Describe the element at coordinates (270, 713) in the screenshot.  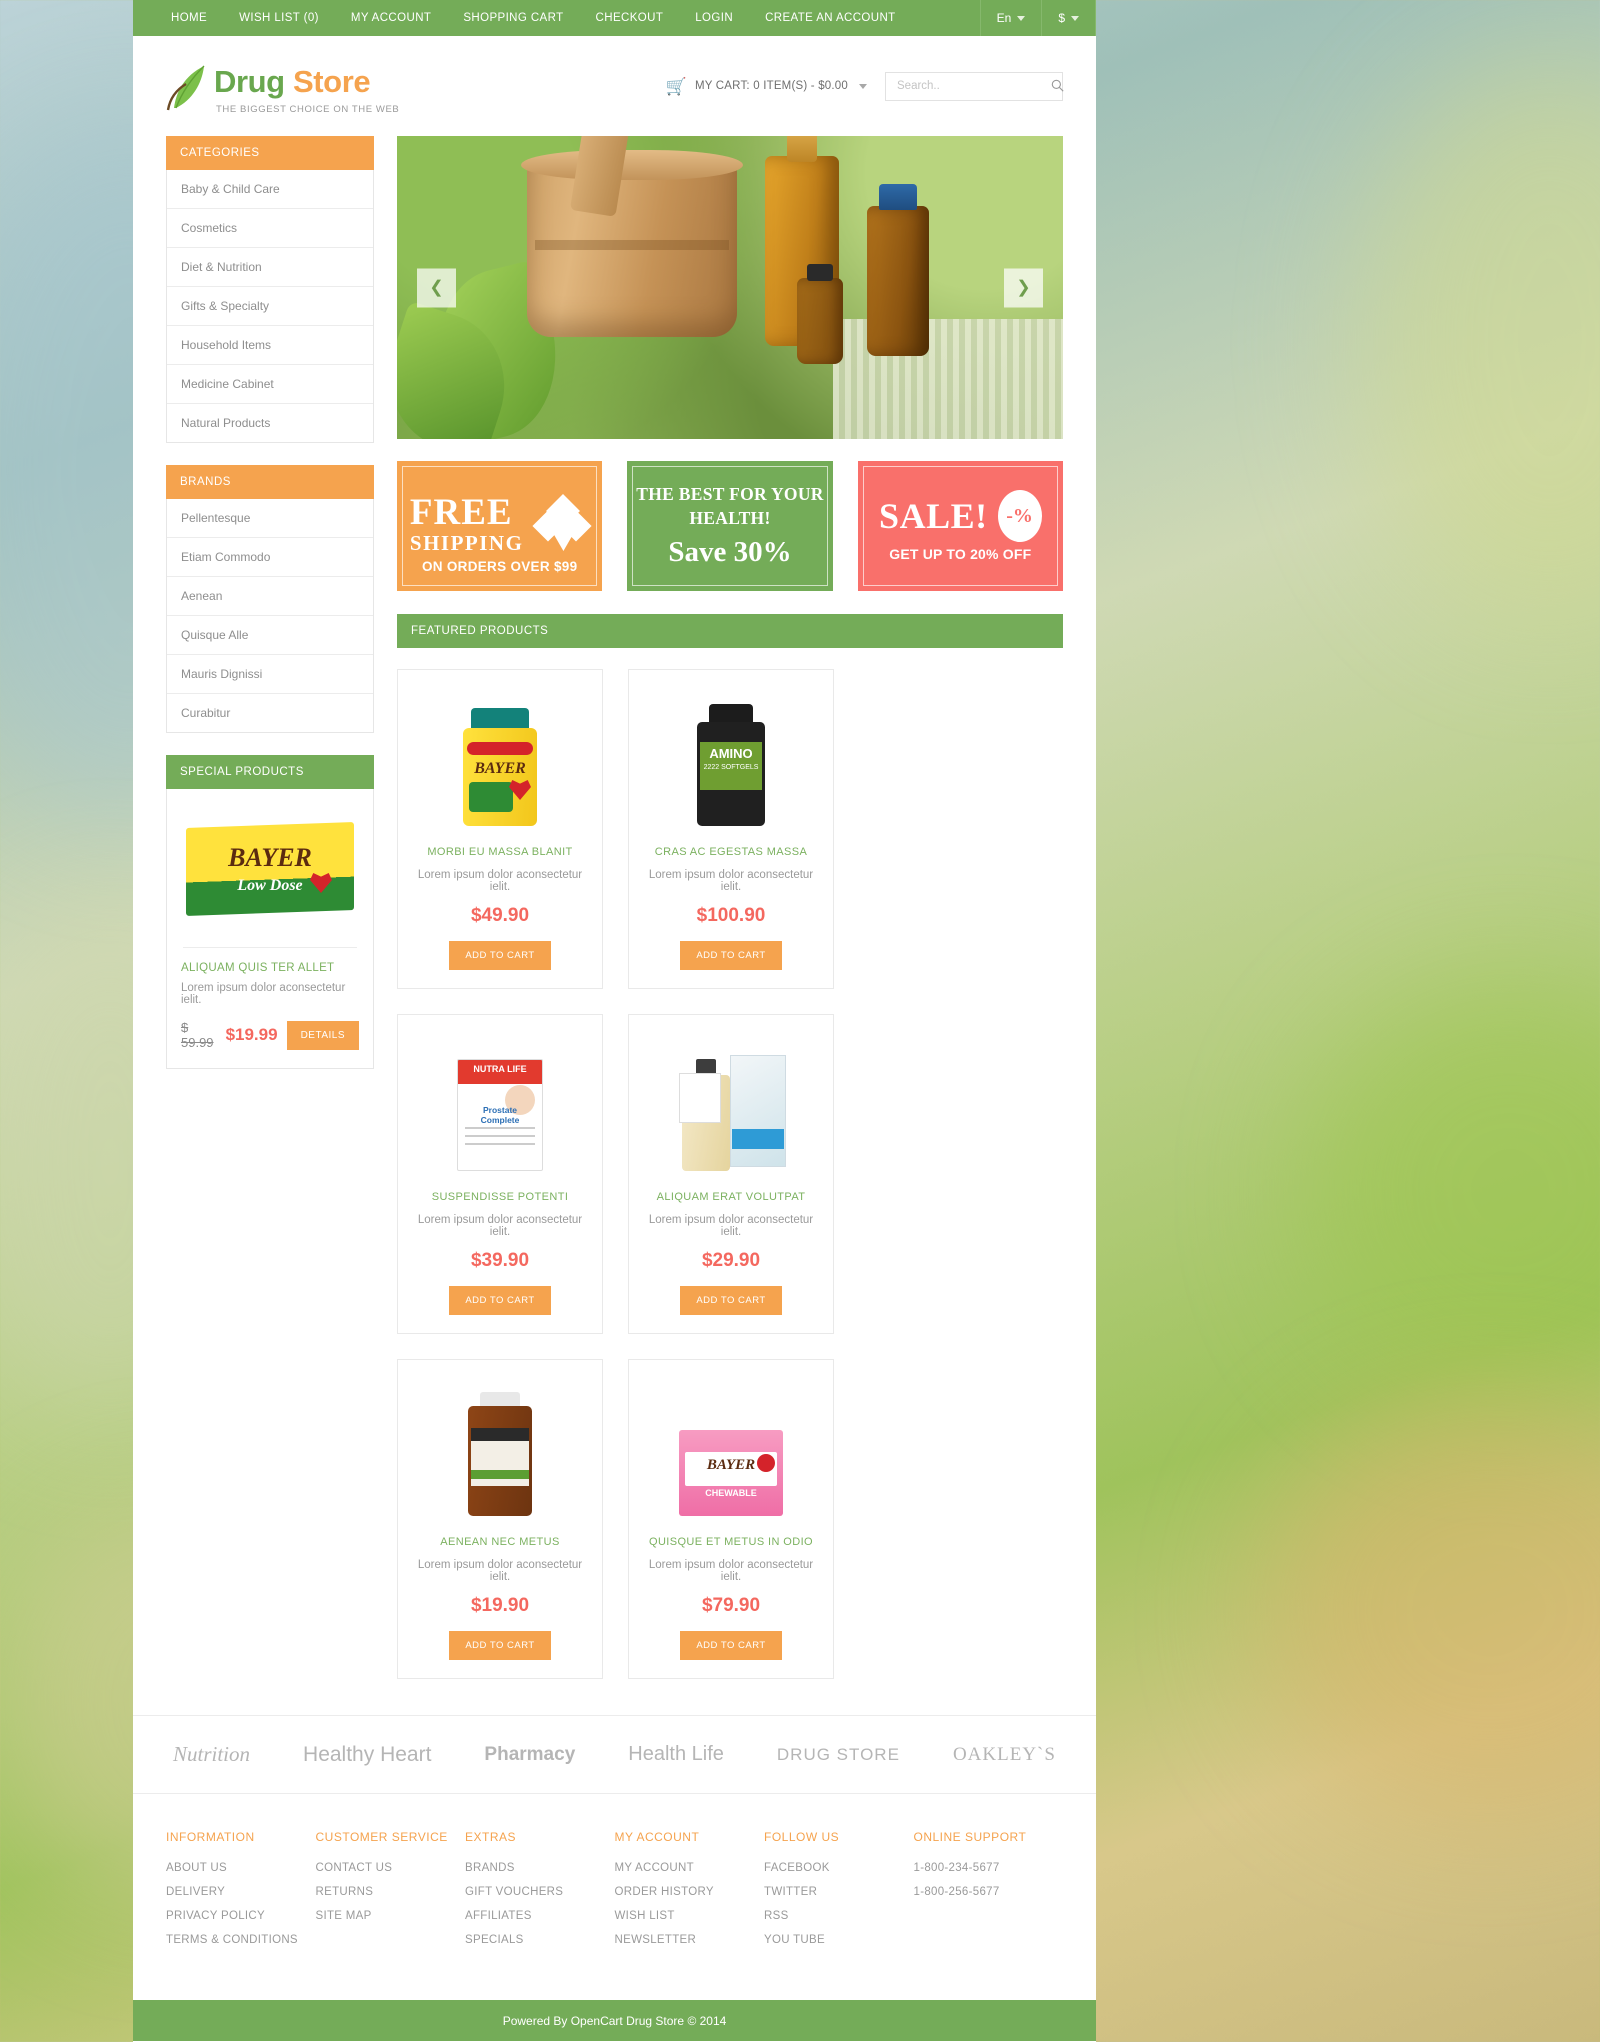
I see `brand-item: Curabitur` at that location.